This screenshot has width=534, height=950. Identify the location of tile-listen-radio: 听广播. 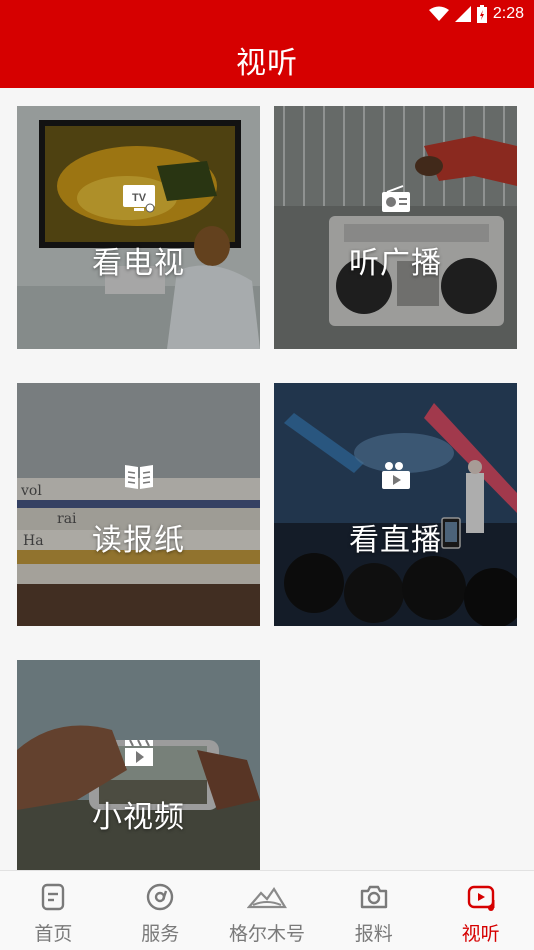
(395, 227).